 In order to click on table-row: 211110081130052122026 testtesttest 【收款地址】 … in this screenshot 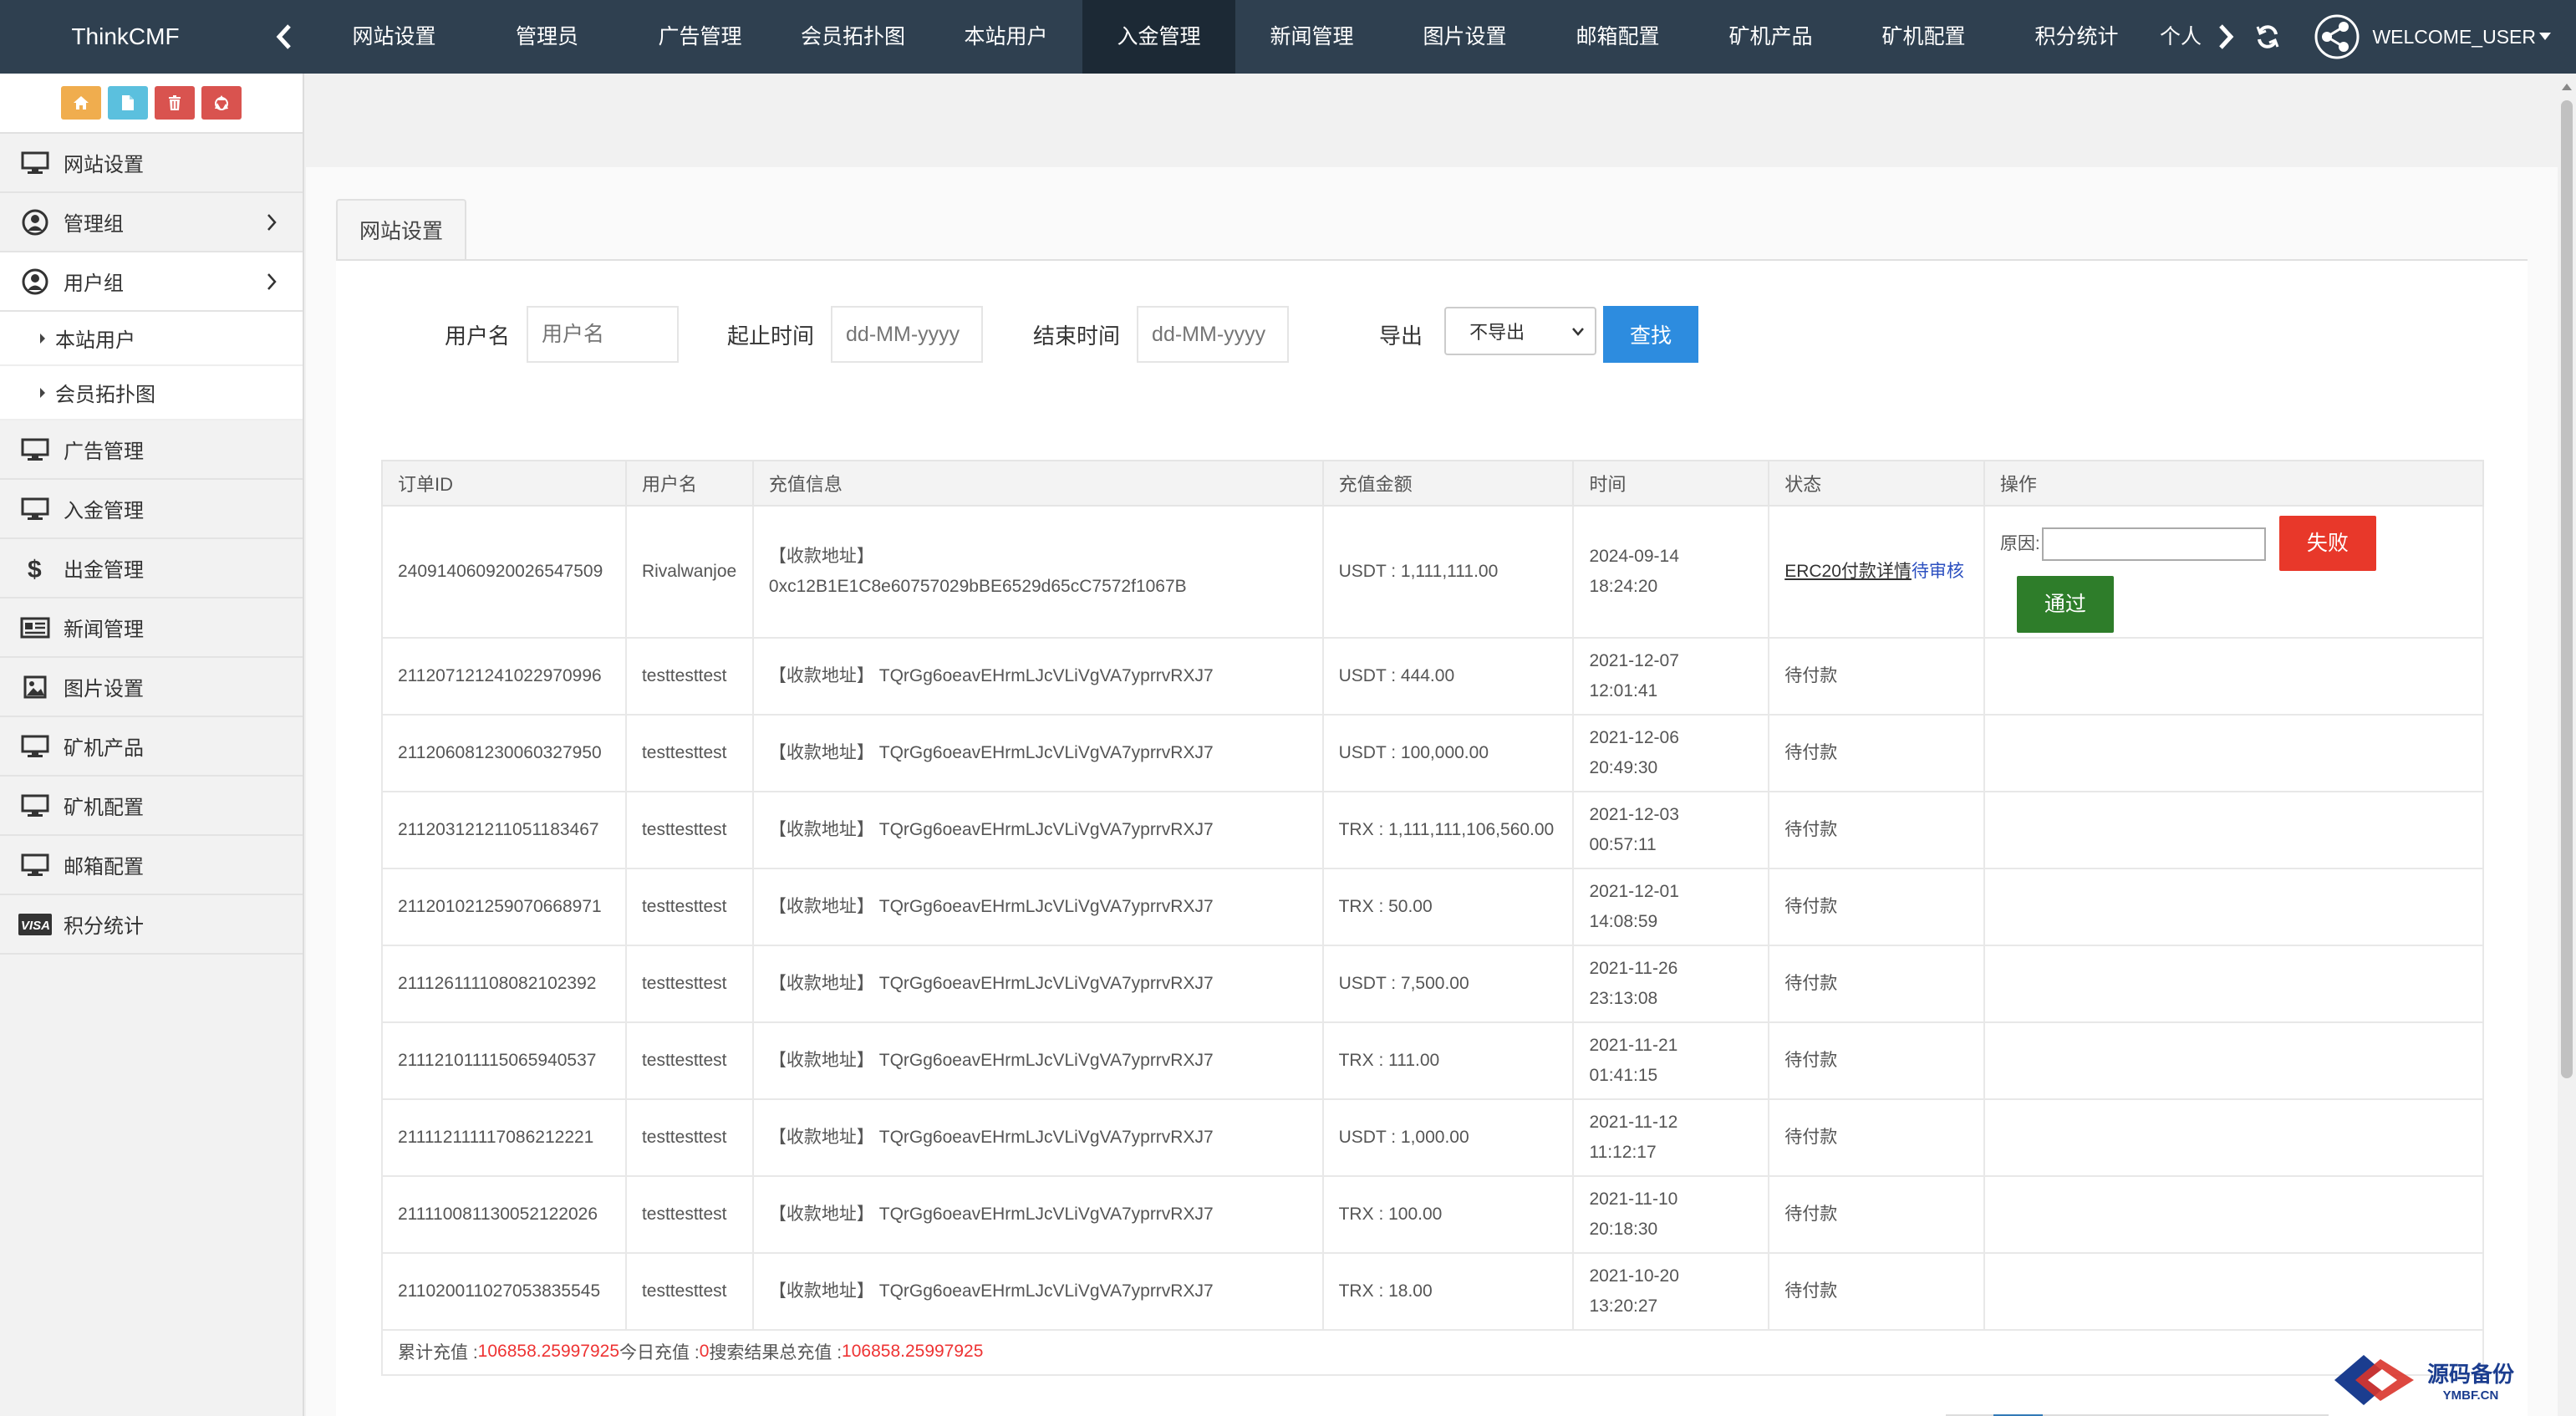, I will do `click(1433, 1214)`.